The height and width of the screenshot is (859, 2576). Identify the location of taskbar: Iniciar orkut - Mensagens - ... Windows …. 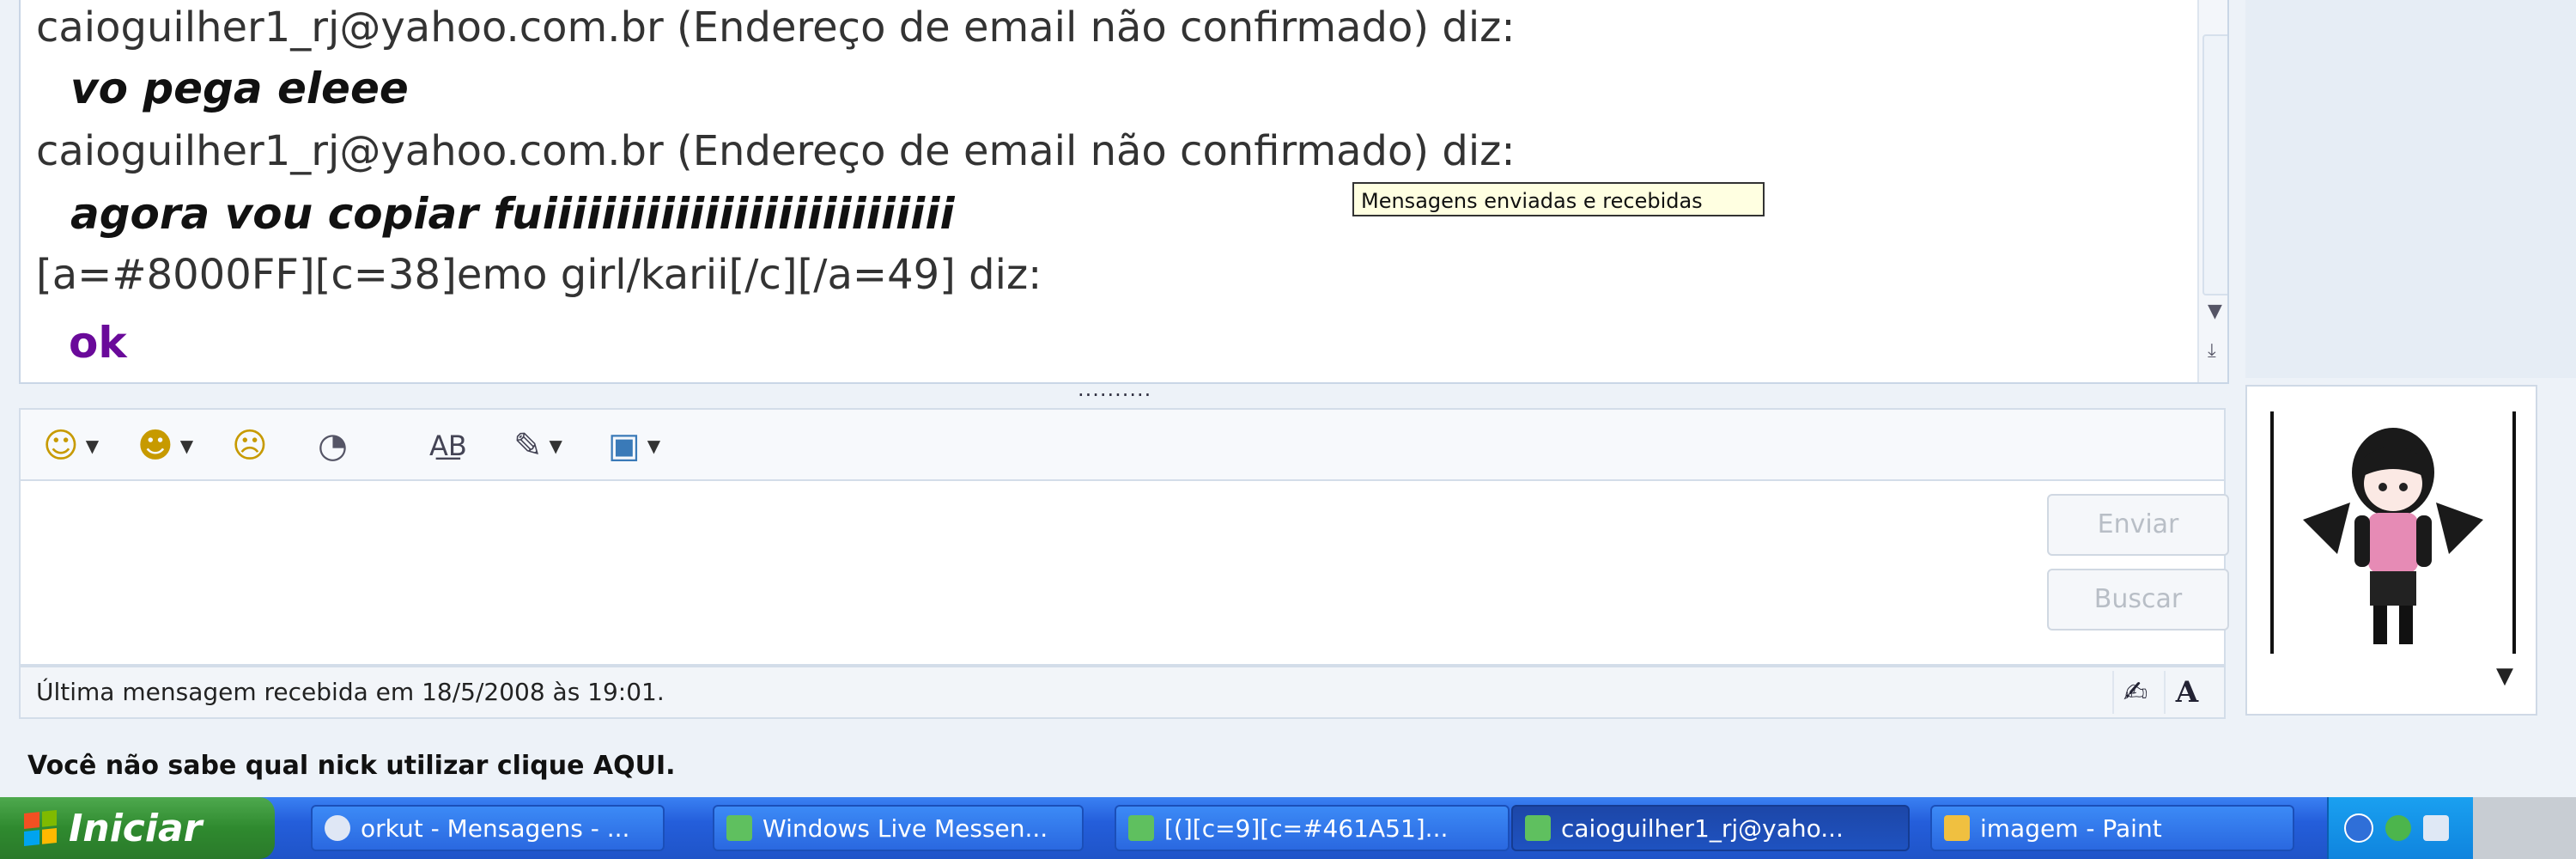
(1288, 828).